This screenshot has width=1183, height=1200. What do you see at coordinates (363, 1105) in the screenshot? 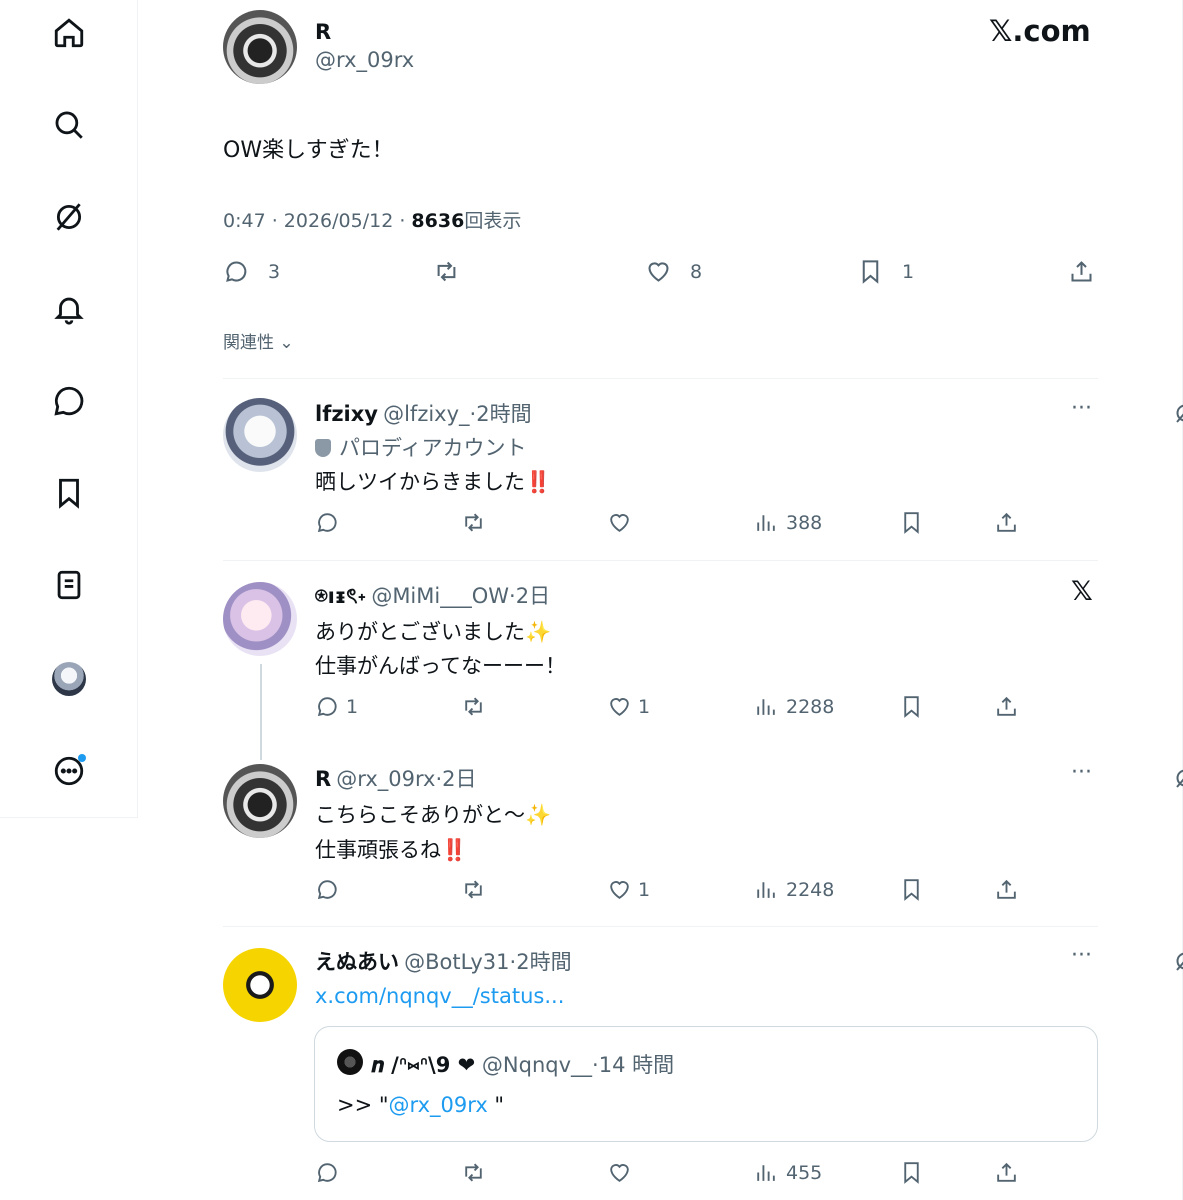
I see `quoted-text-prefix: >> "` at bounding box center [363, 1105].